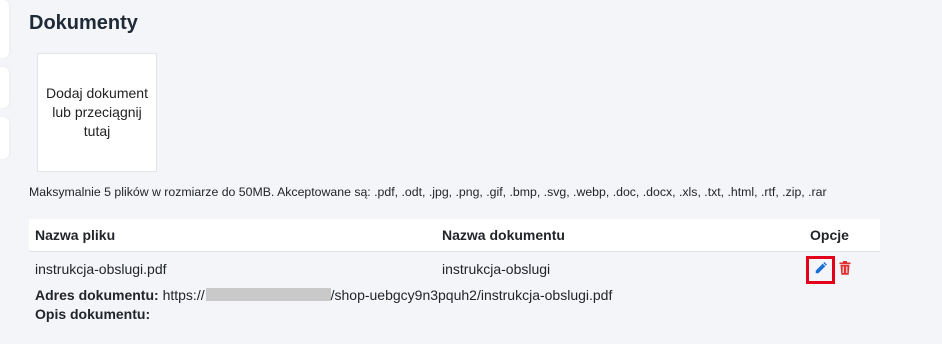 The width and height of the screenshot is (942, 344). I want to click on pencil-icon, so click(821, 270).